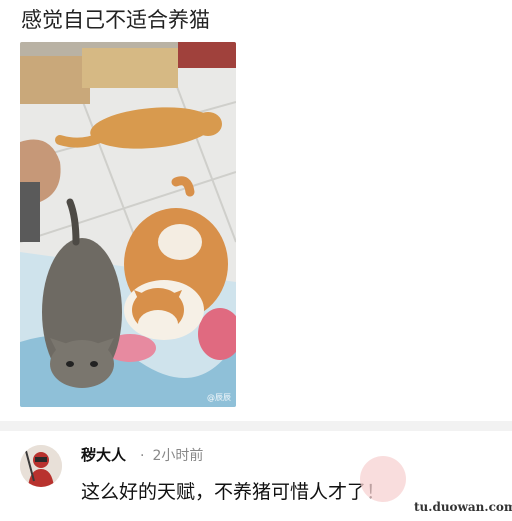  Describe the element at coordinates (383, 479) in the screenshot. I see `watermark-seal-icon` at that location.